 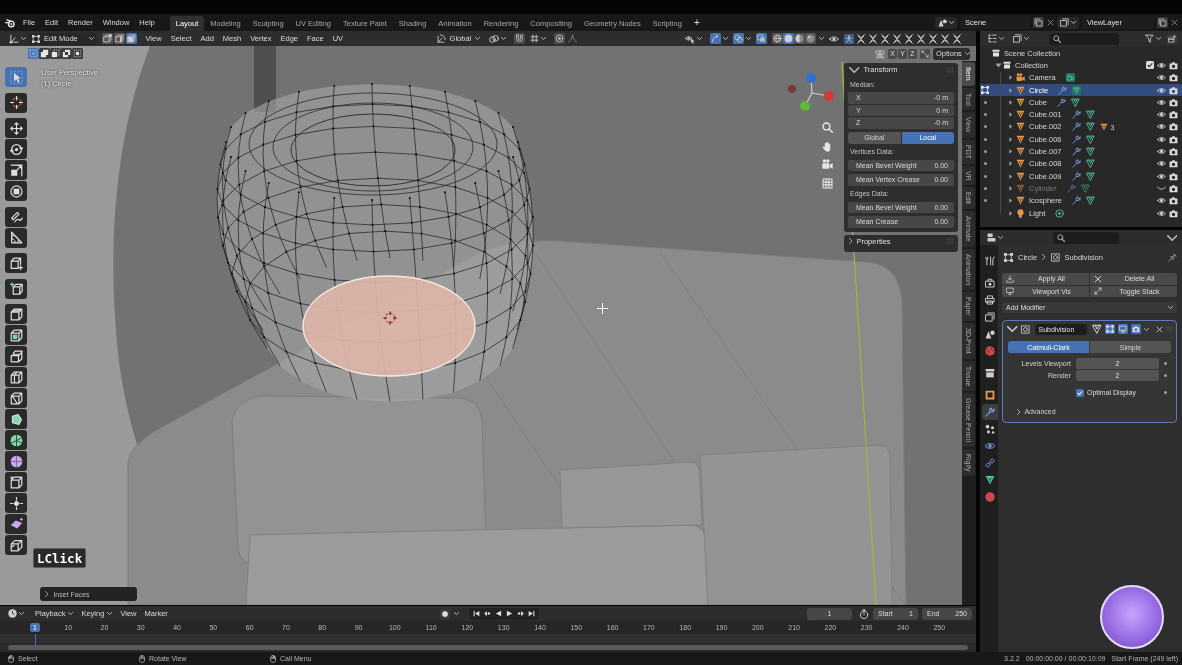 What do you see at coordinates (696, 22) in the screenshot?
I see `add-workspace-button: +` at bounding box center [696, 22].